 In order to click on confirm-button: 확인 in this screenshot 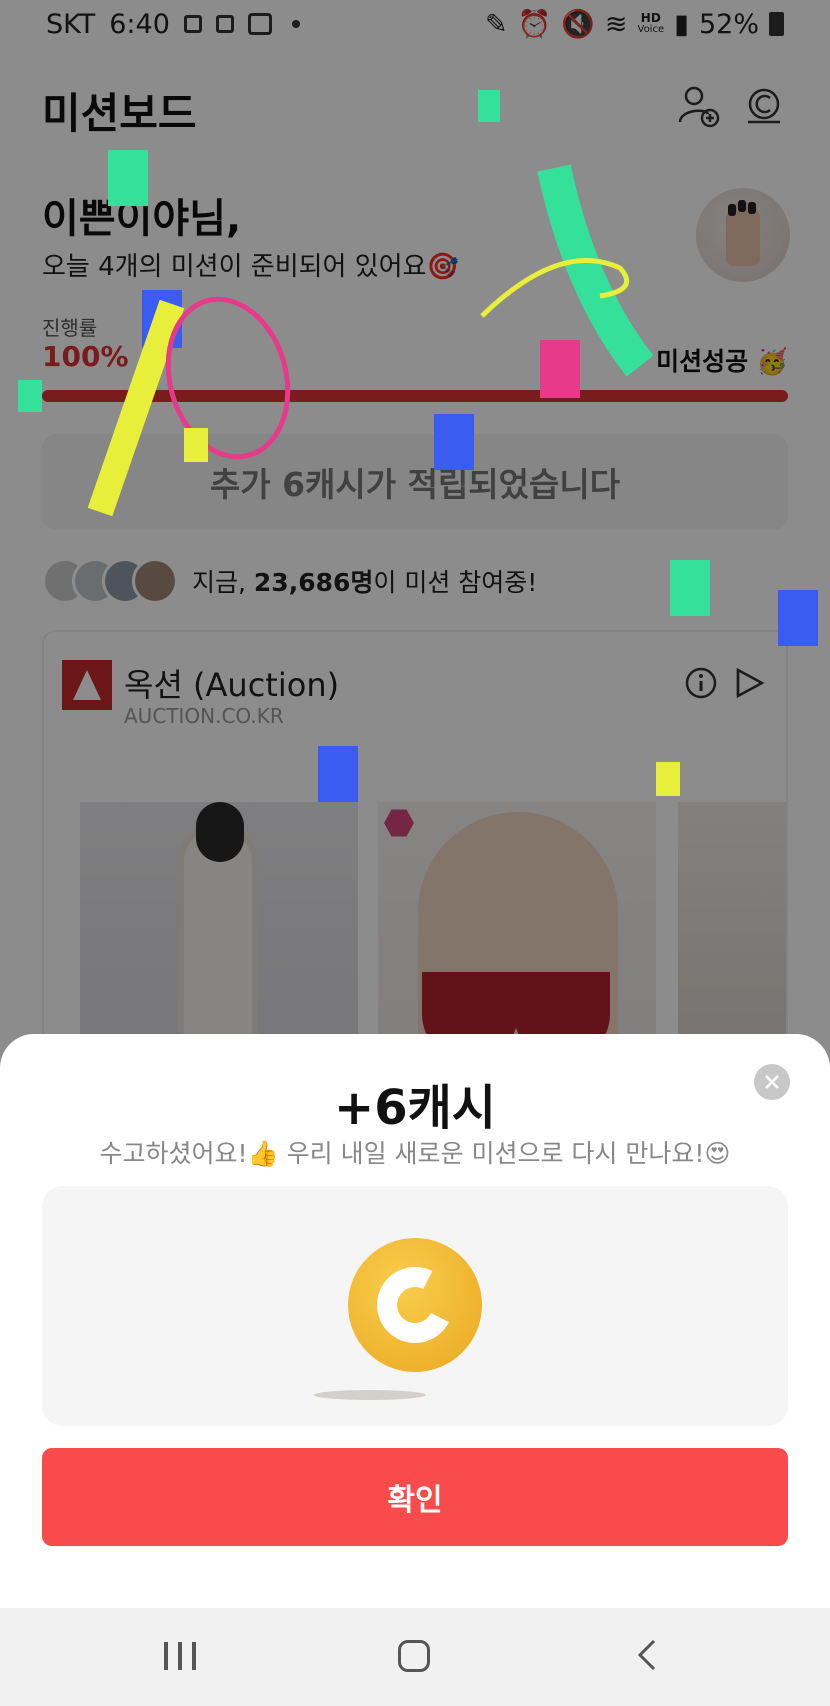, I will do `click(415, 1497)`.